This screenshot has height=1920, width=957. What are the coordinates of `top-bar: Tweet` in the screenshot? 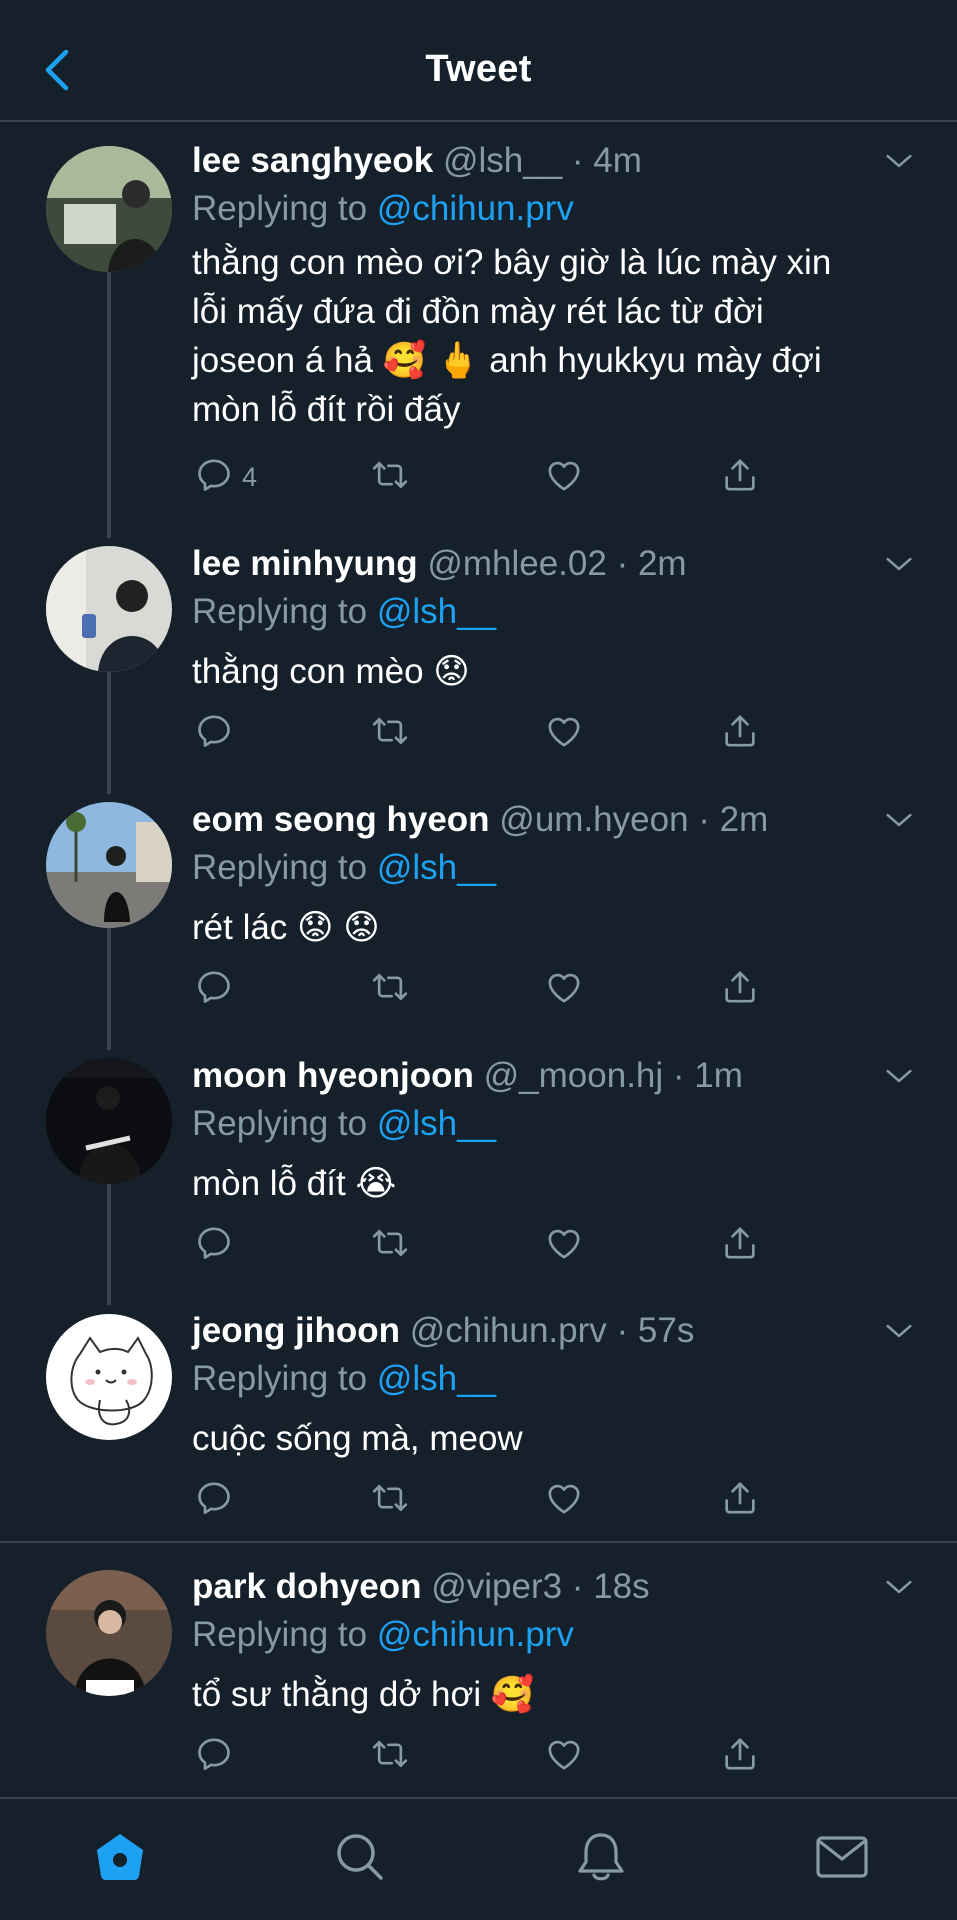 It's located at (478, 61).